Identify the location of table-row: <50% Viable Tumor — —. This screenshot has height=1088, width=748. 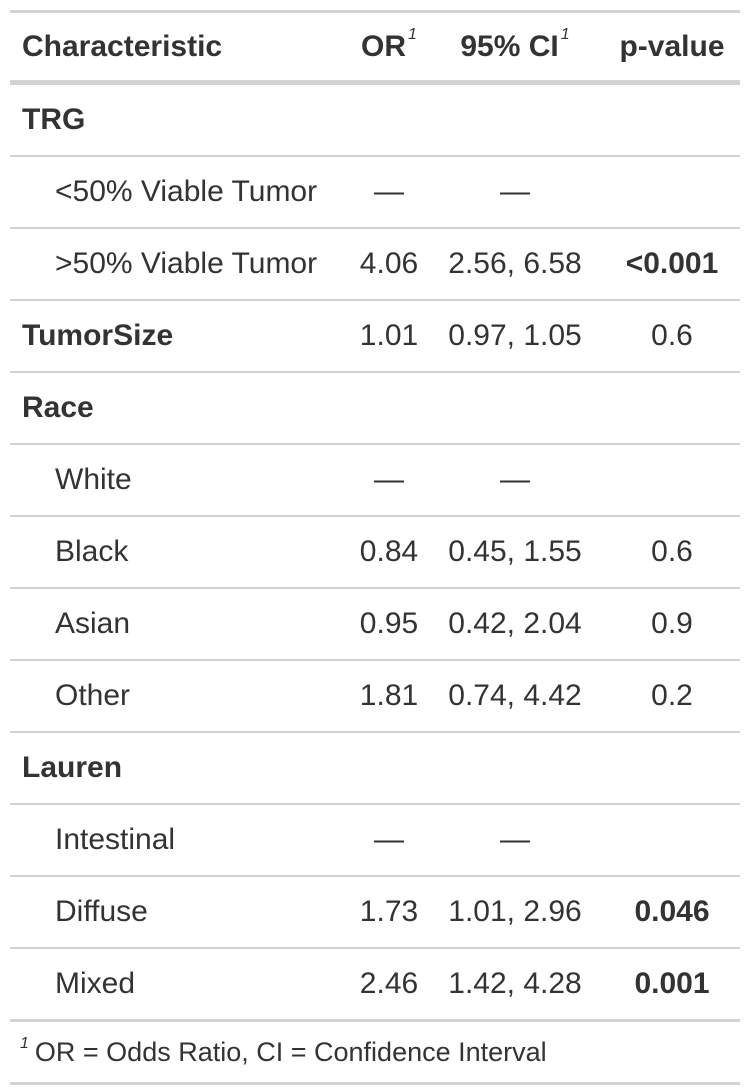
(375, 191).